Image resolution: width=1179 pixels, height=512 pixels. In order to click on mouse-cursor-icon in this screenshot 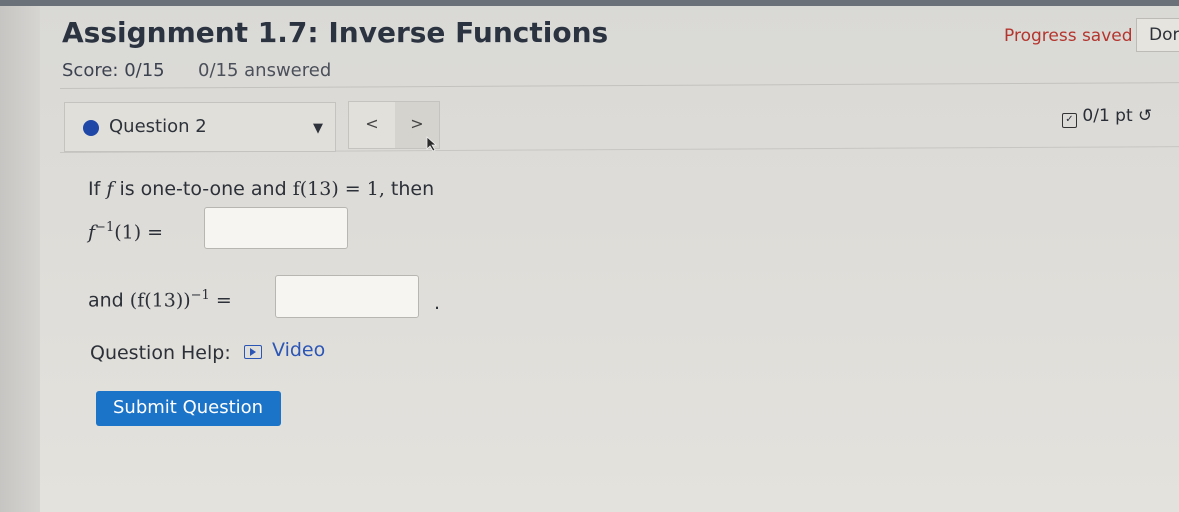, I will do `click(432, 144)`.